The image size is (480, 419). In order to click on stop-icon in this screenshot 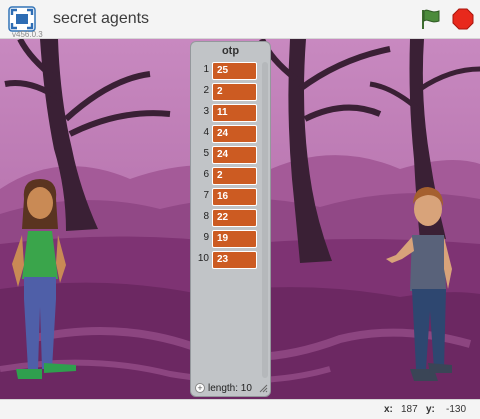, I will do `click(463, 19)`.